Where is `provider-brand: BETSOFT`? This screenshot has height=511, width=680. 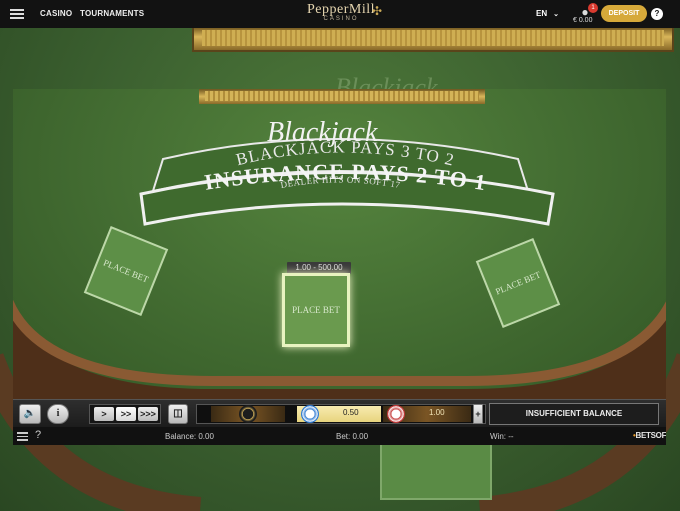 provider-brand: BETSOFT is located at coordinates (650, 435).